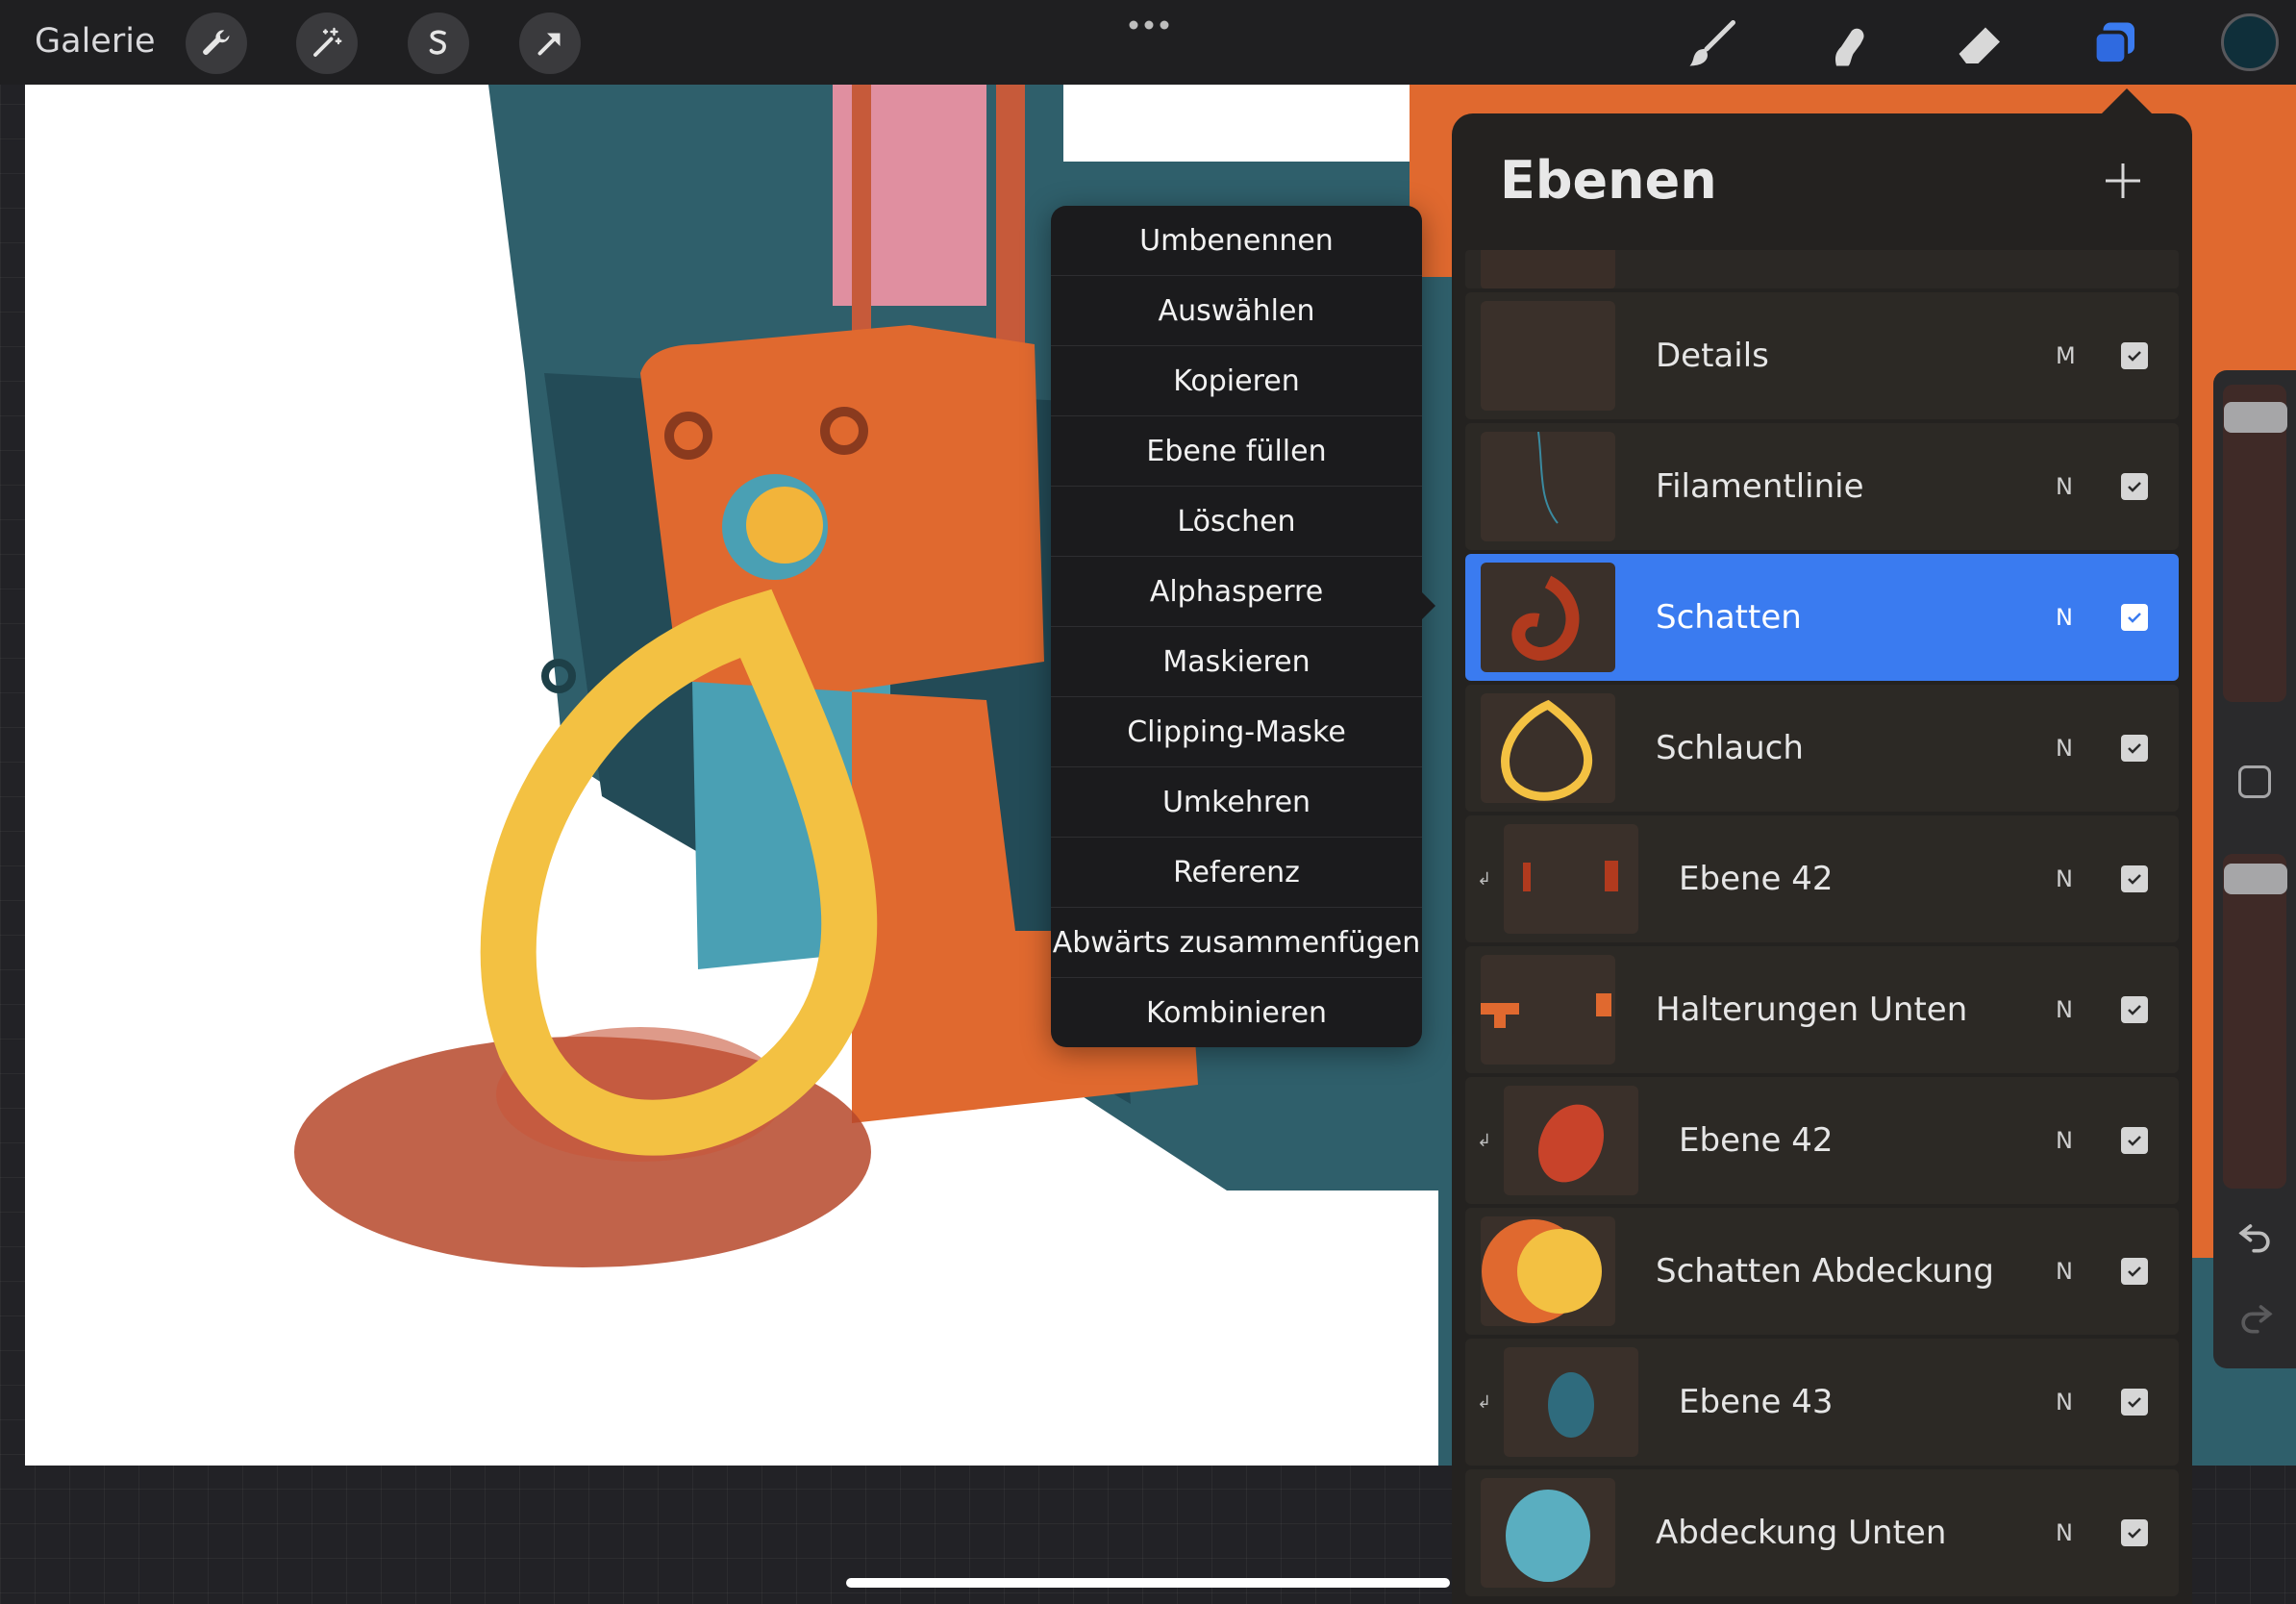  Describe the element at coordinates (2254, 1021) in the screenshot. I see `opacity-slider` at that location.